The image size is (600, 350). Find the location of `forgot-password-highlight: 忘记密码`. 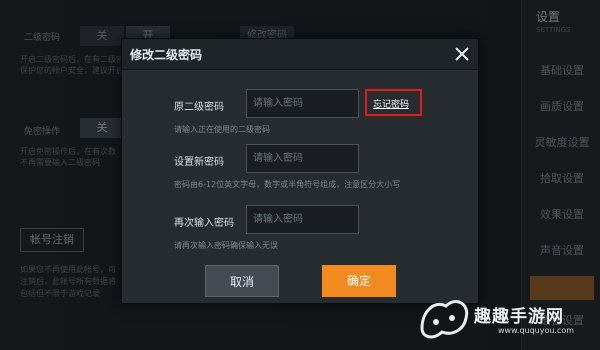

forgot-password-highlight: 忘记密码 is located at coordinates (393, 102).